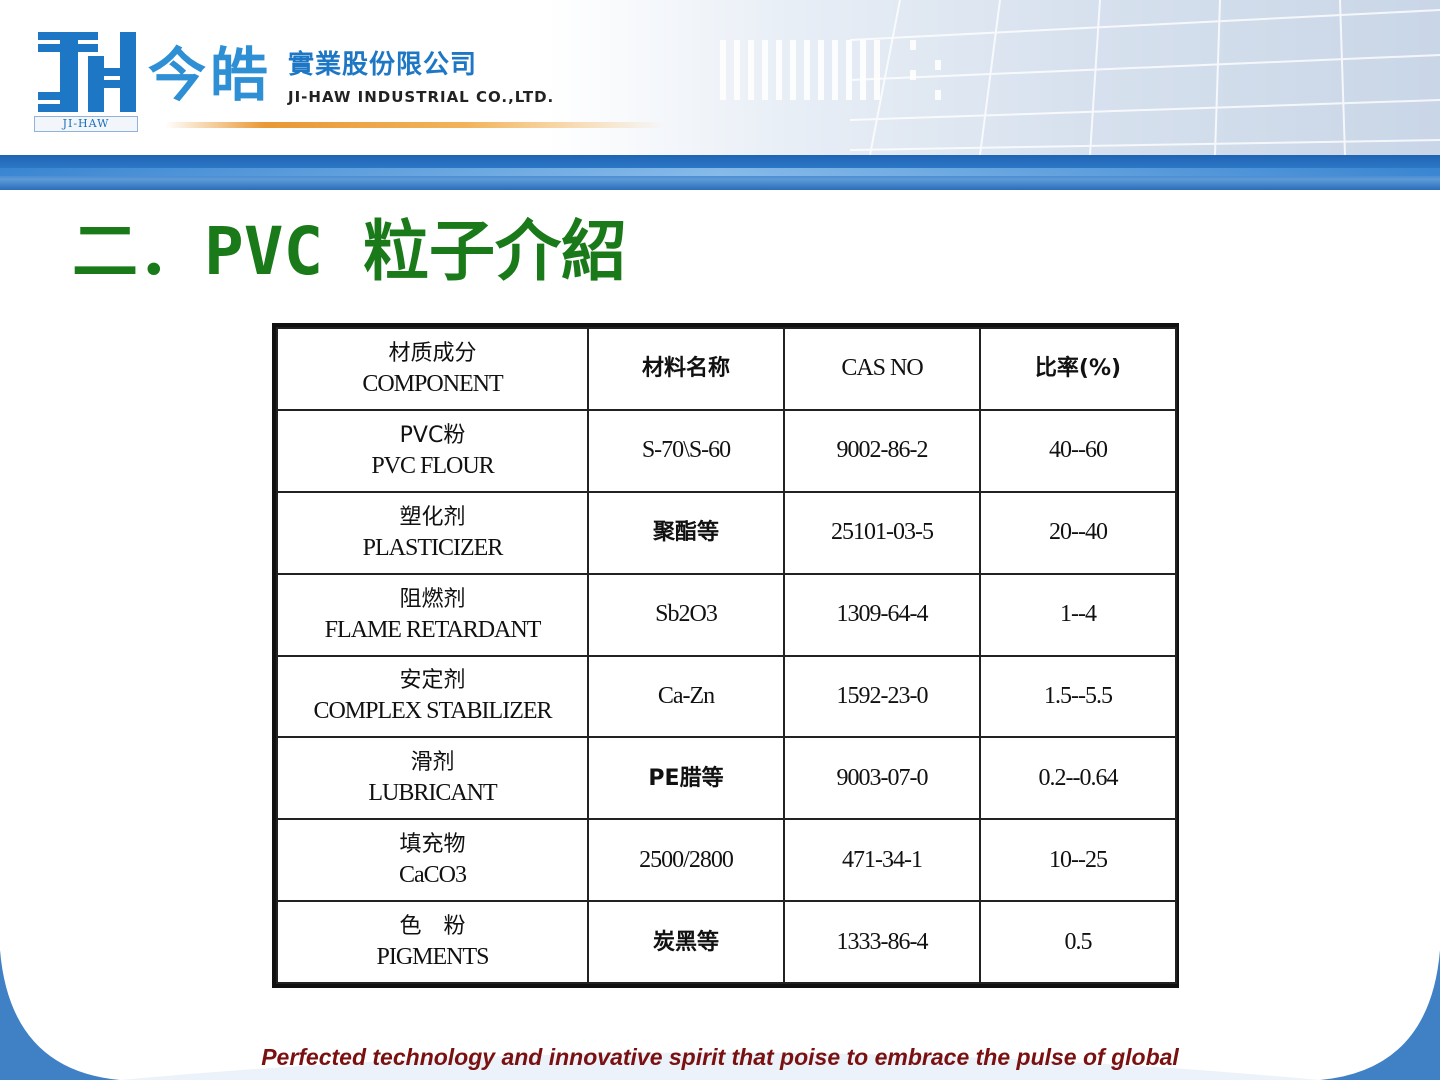 Image resolution: width=1440 pixels, height=1080 pixels. What do you see at coordinates (432, 927) in the screenshot?
I see `component-cn: 色 粉` at bounding box center [432, 927].